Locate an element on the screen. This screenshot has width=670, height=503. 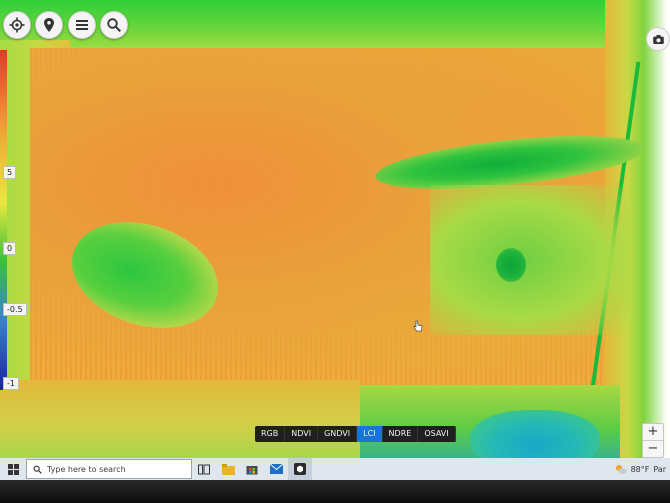
index-option-rgb: RGB is located at coordinates (270, 434).